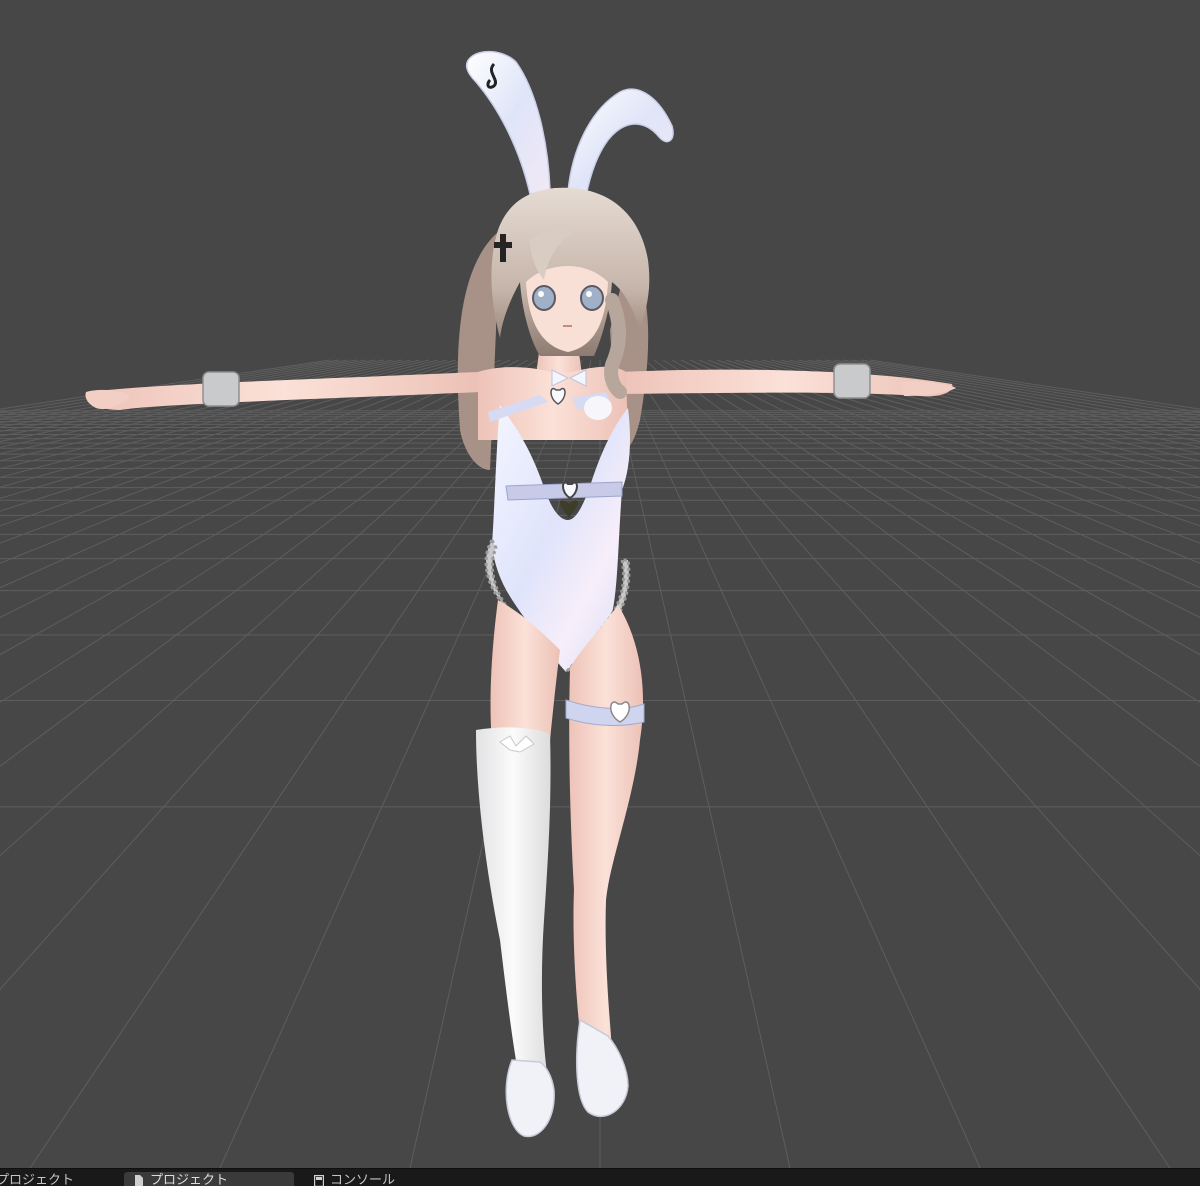 The height and width of the screenshot is (1186, 1200). What do you see at coordinates (513, 905) in the screenshot?
I see `stocking-left` at bounding box center [513, 905].